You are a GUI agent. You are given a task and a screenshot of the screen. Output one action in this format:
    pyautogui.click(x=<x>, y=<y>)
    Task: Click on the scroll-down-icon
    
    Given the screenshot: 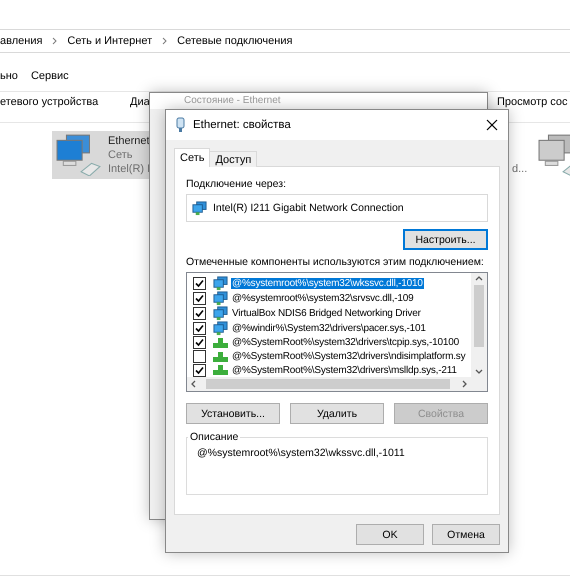 What is the action you would take?
    pyautogui.click(x=479, y=372)
    